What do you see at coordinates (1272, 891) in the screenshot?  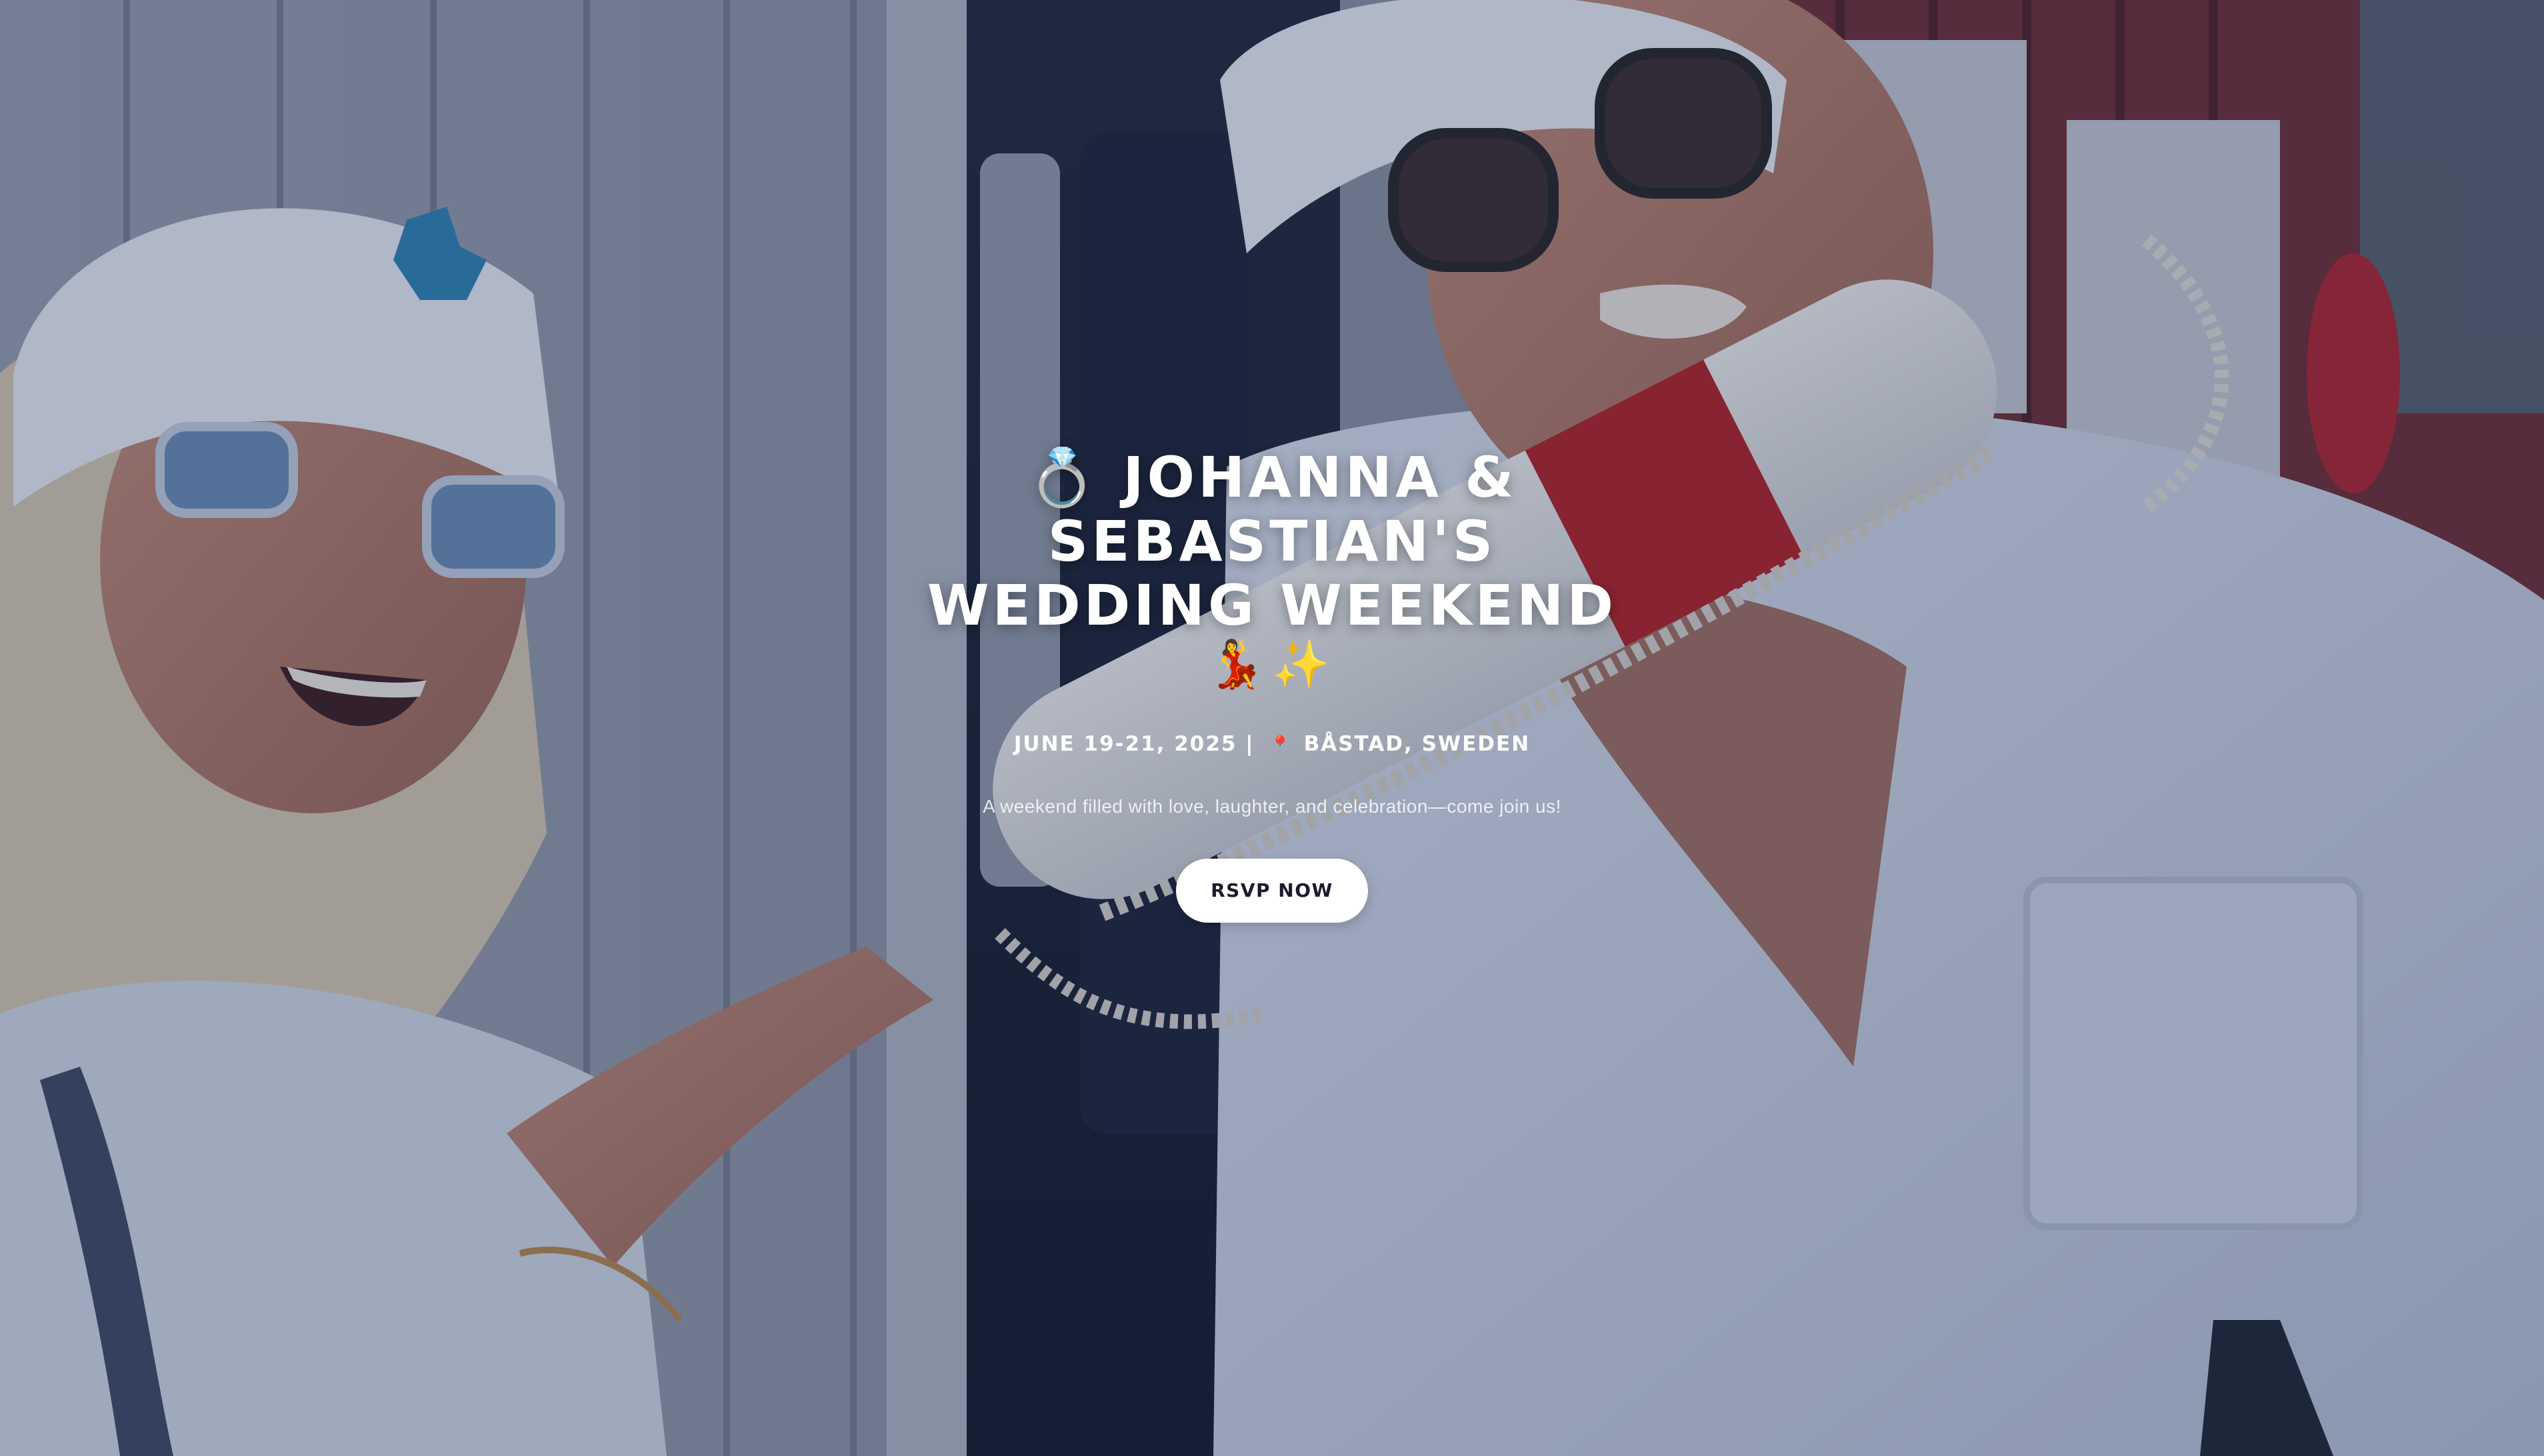 I see `rsvp-button: RSVP NOW` at bounding box center [1272, 891].